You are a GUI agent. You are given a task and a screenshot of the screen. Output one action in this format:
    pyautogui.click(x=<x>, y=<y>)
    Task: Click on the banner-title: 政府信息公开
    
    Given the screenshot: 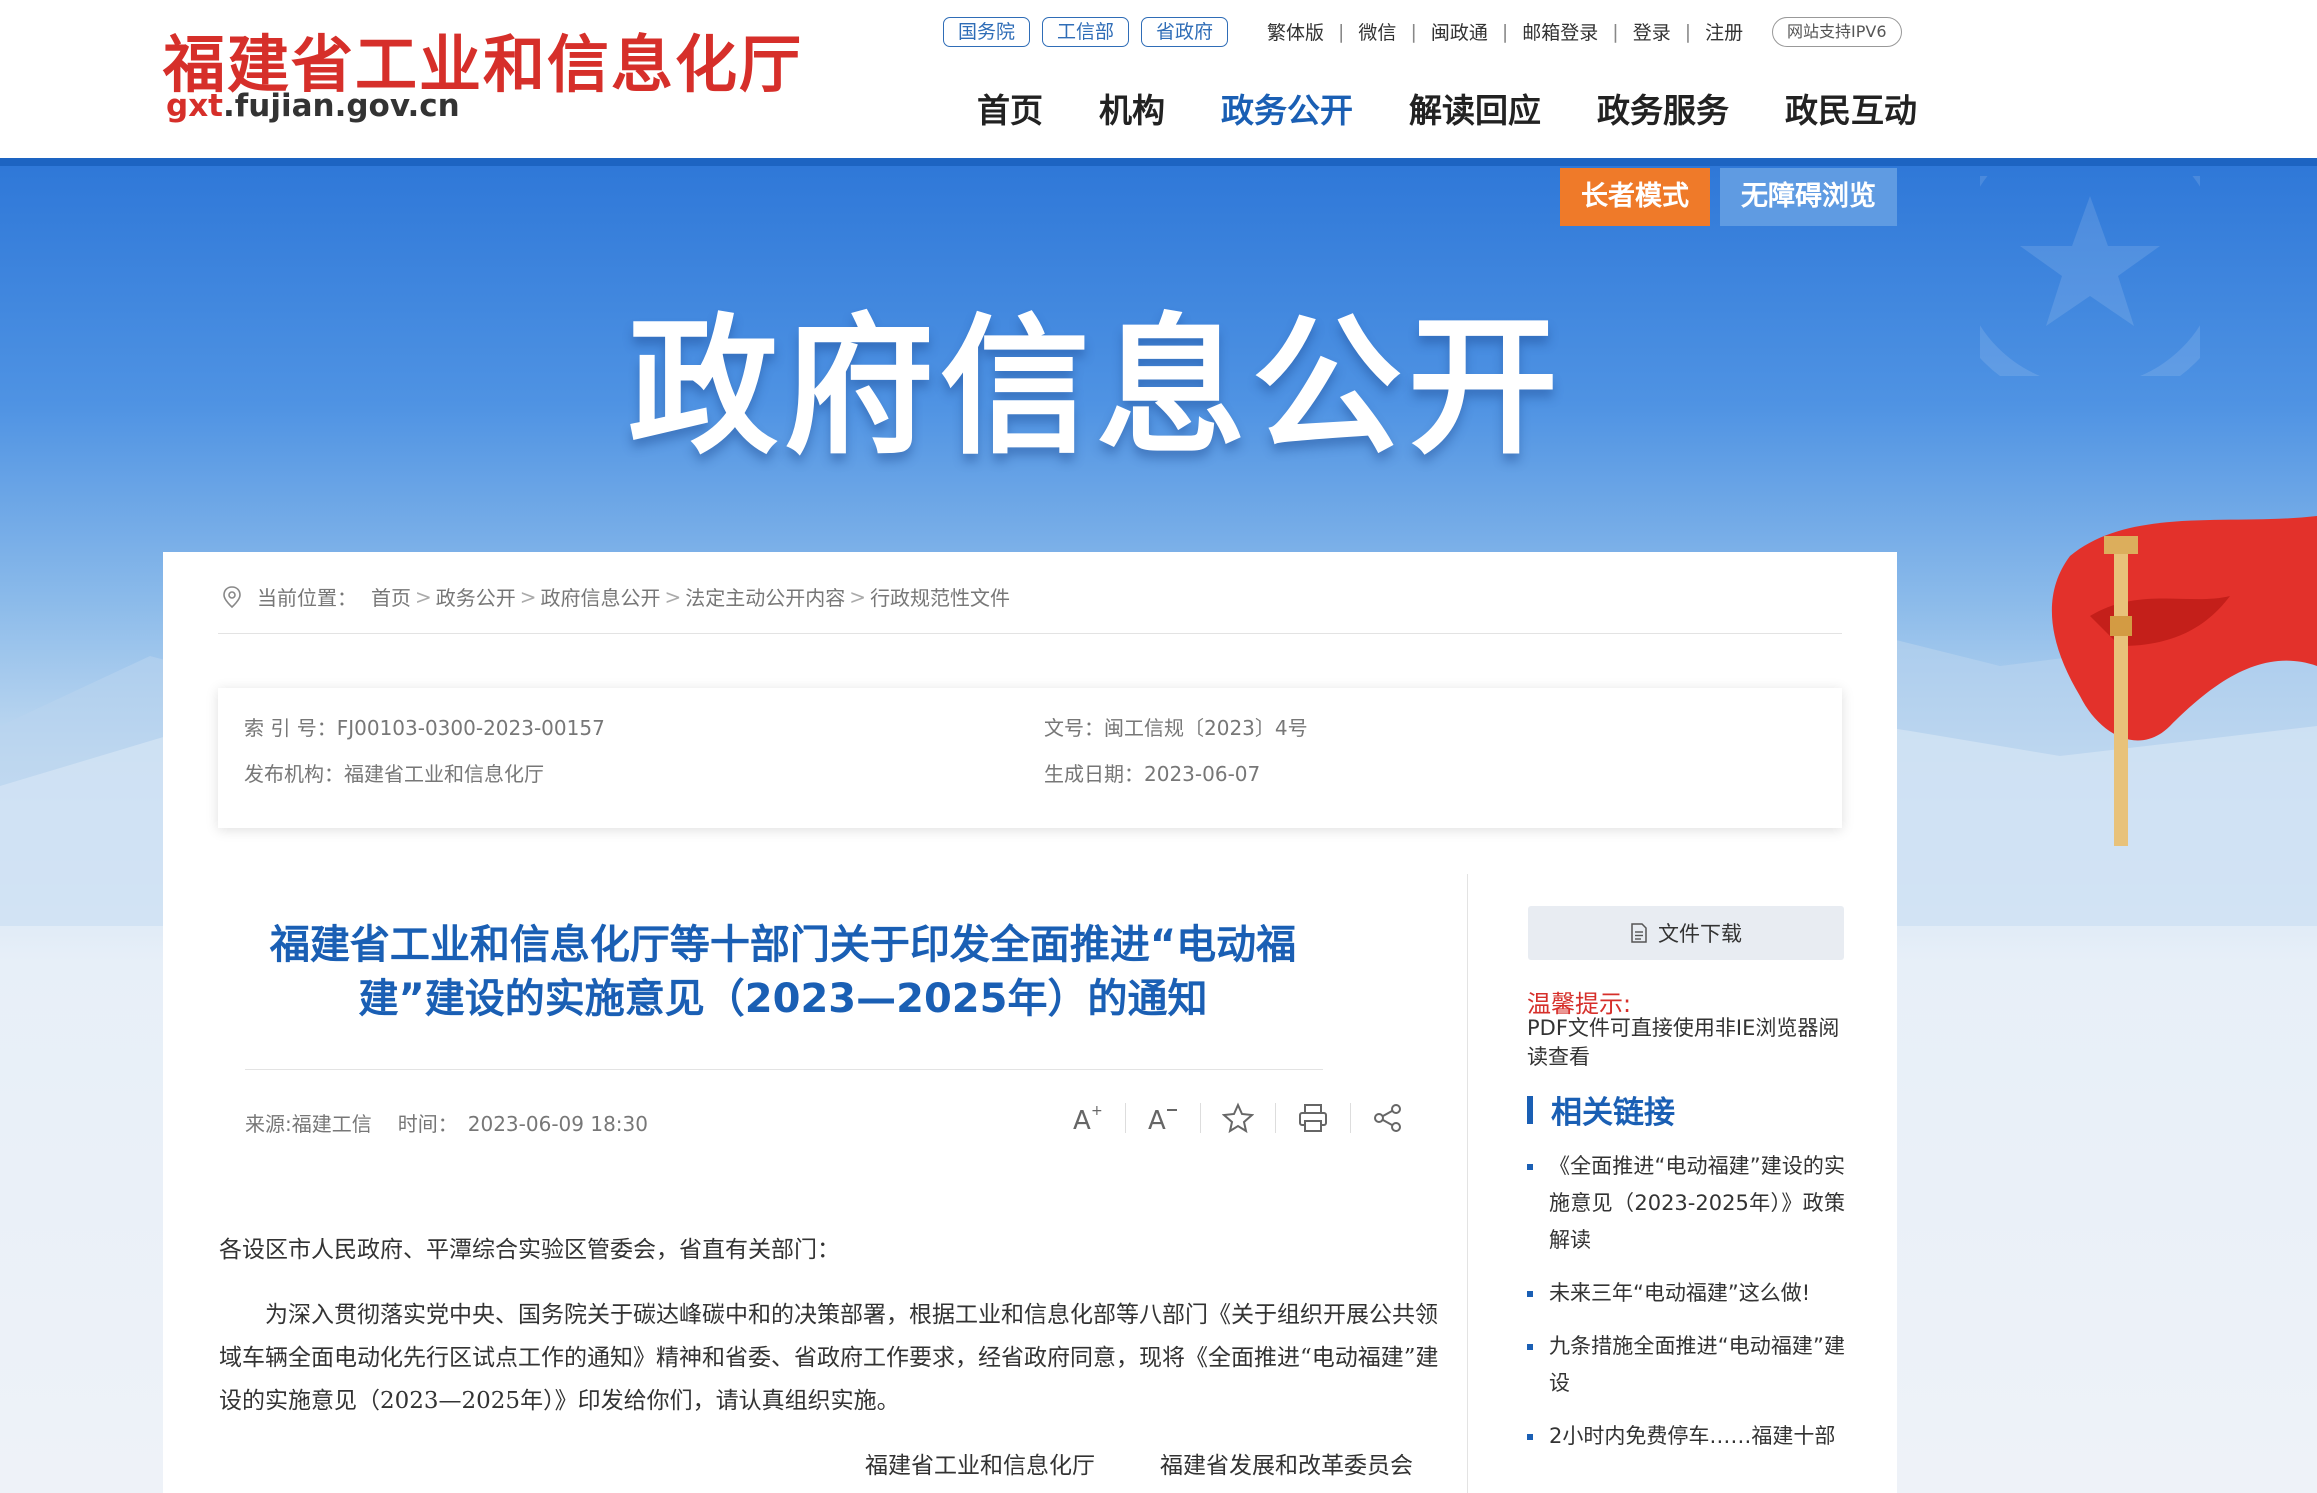 What is the action you would take?
    pyautogui.click(x=1096, y=388)
    